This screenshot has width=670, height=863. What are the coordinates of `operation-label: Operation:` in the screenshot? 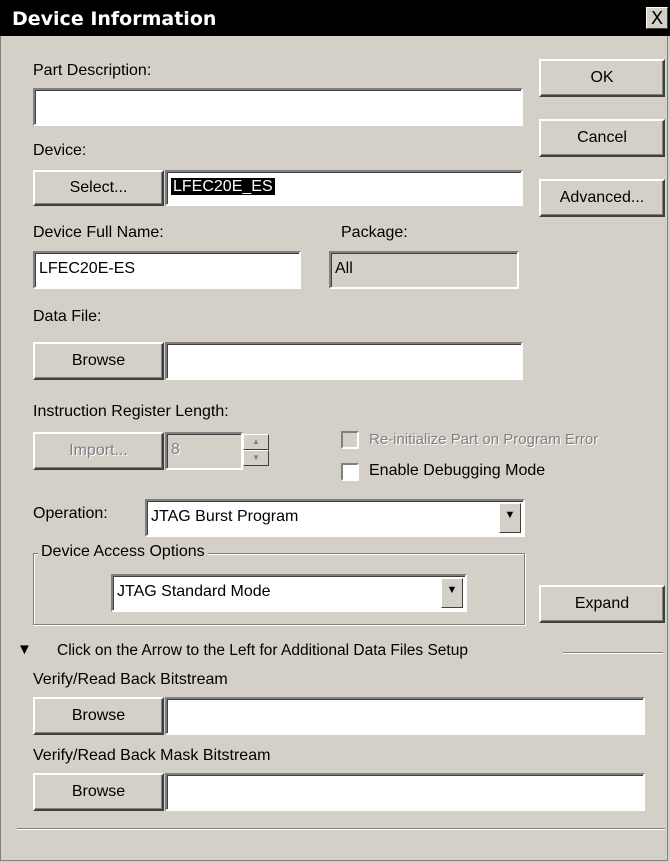 It's located at (70, 513).